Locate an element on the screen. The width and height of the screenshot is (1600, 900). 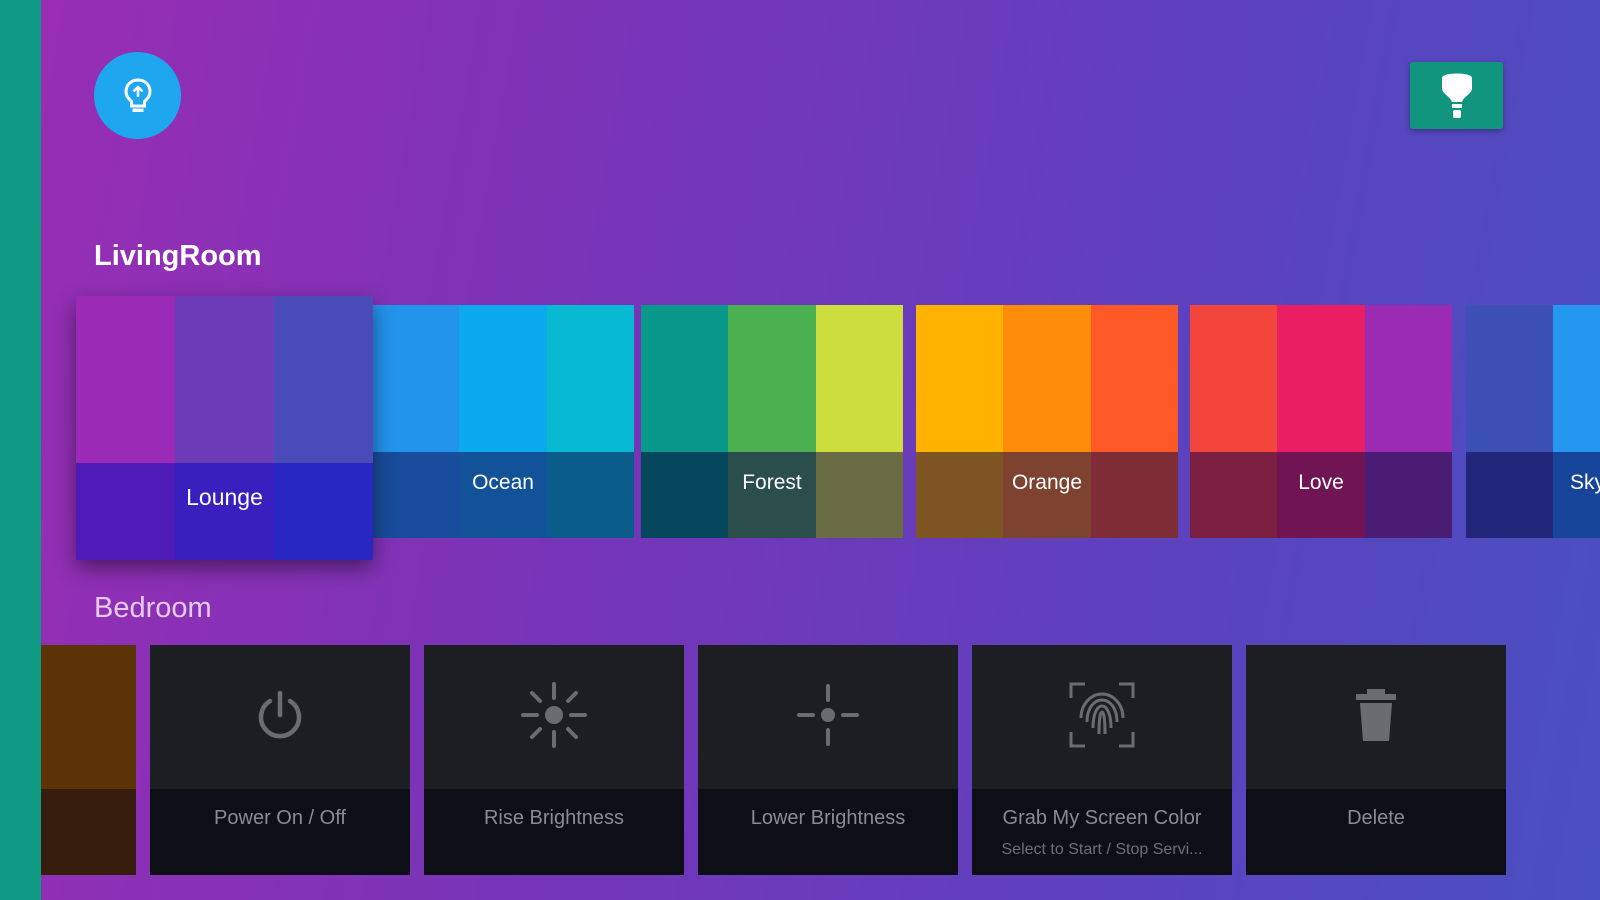
partial-scene-card is located at coordinates (88, 760).